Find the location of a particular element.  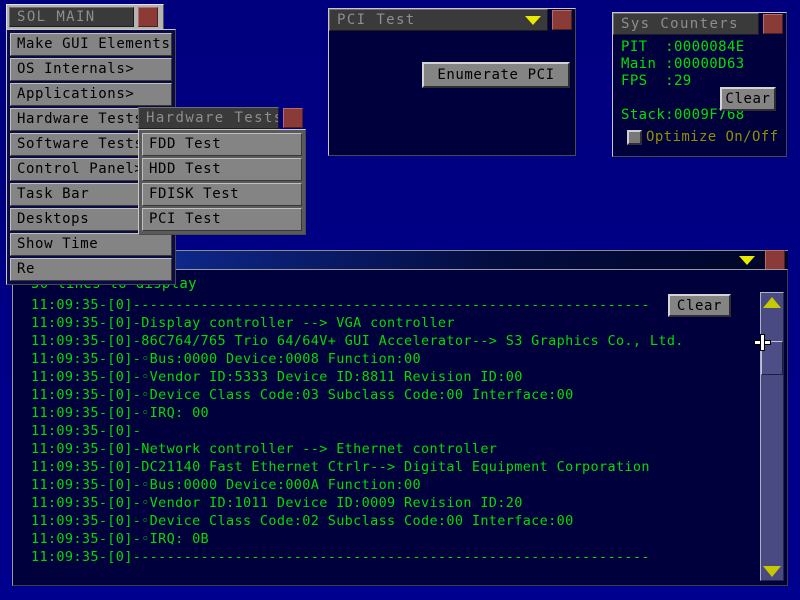

hardware-tests-frame: FDD Test HDD Test FDISK Test PCI Test is located at coordinates (222, 182).